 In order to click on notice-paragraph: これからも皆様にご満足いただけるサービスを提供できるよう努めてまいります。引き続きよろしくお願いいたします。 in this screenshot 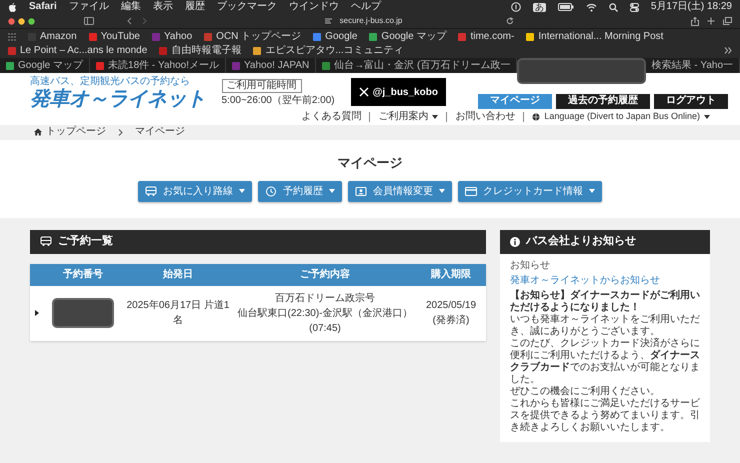, I will do `click(605, 416)`.